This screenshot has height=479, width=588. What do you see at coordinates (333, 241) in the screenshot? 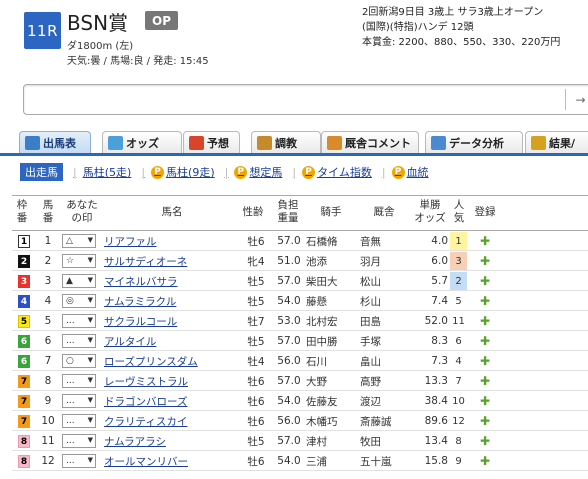
I see `cell-jockey: 石橋脩` at bounding box center [333, 241].